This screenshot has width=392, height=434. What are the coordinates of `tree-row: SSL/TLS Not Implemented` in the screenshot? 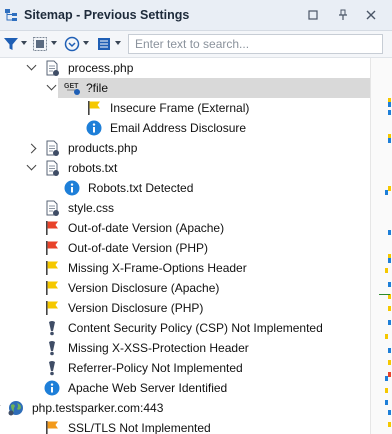 It's located at (185, 426).